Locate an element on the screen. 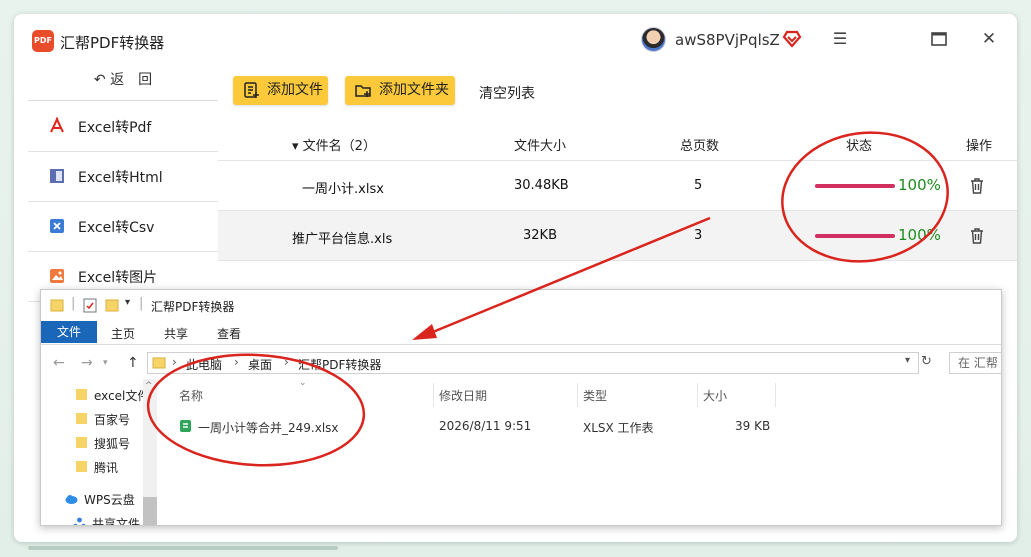  csv-icon is located at coordinates (57, 226).